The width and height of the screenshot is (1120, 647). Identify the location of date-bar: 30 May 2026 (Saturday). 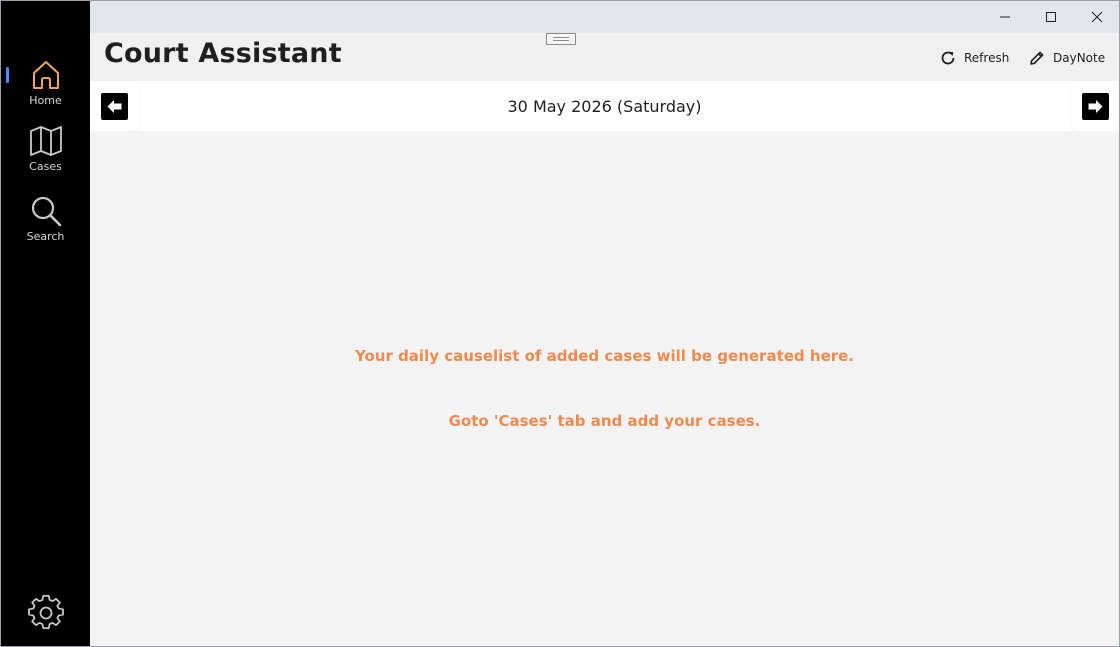
(604, 106).